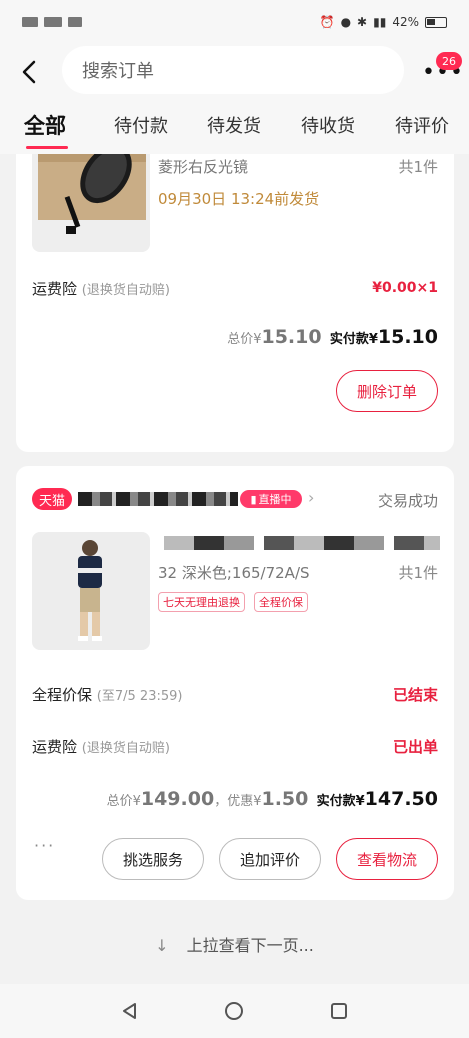  What do you see at coordinates (234, 573) in the screenshot?
I see `product-spec: 32 深米色;165/72A/S` at bounding box center [234, 573].